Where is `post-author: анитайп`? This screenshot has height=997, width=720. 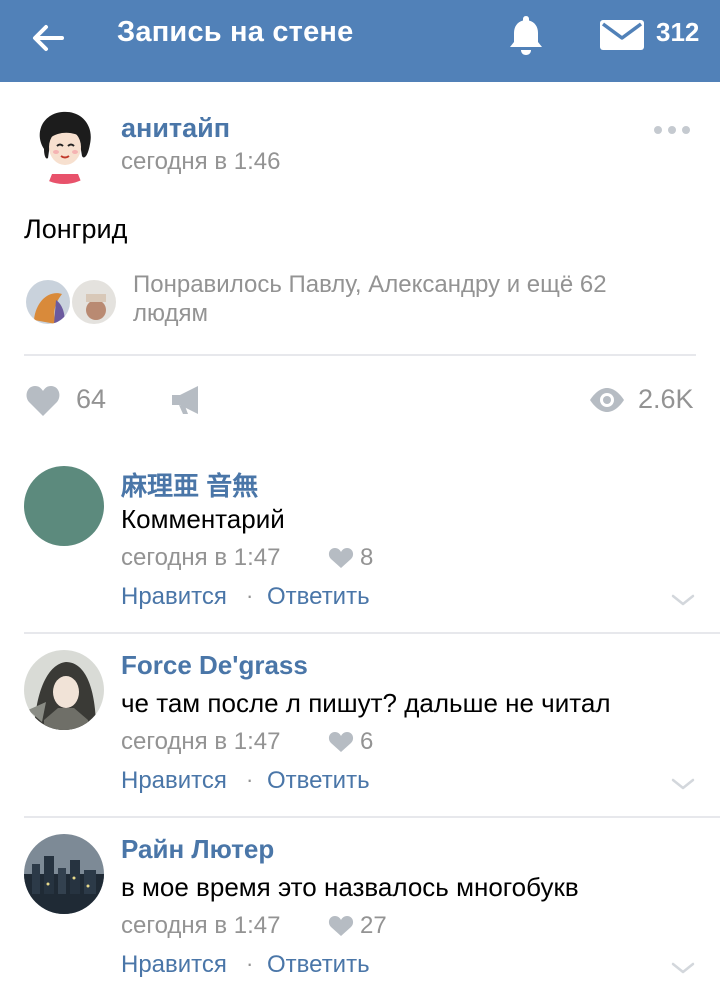
post-author: анитайп is located at coordinates (175, 128).